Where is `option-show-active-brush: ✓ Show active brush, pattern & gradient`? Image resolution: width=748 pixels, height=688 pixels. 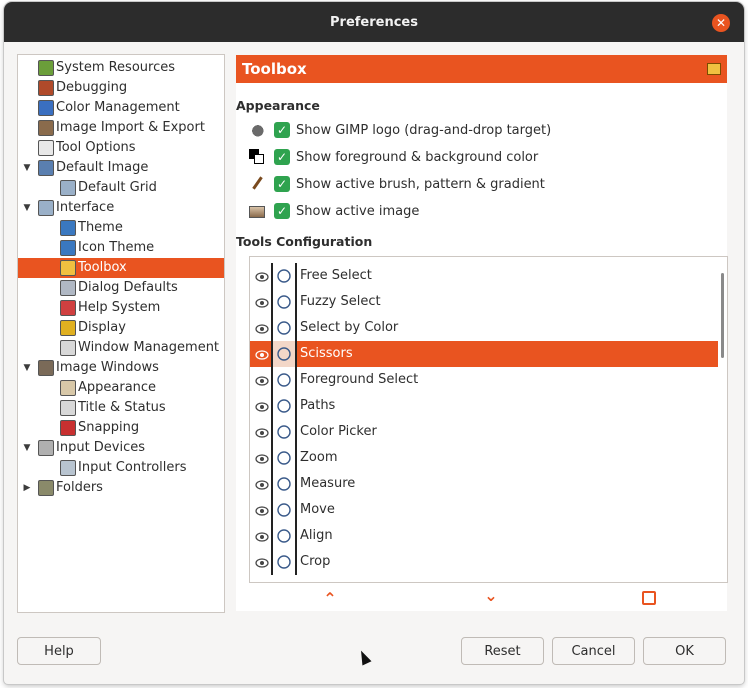 option-show-active-brush: ✓ Show active brush, pattern & gradient is located at coordinates (397, 184).